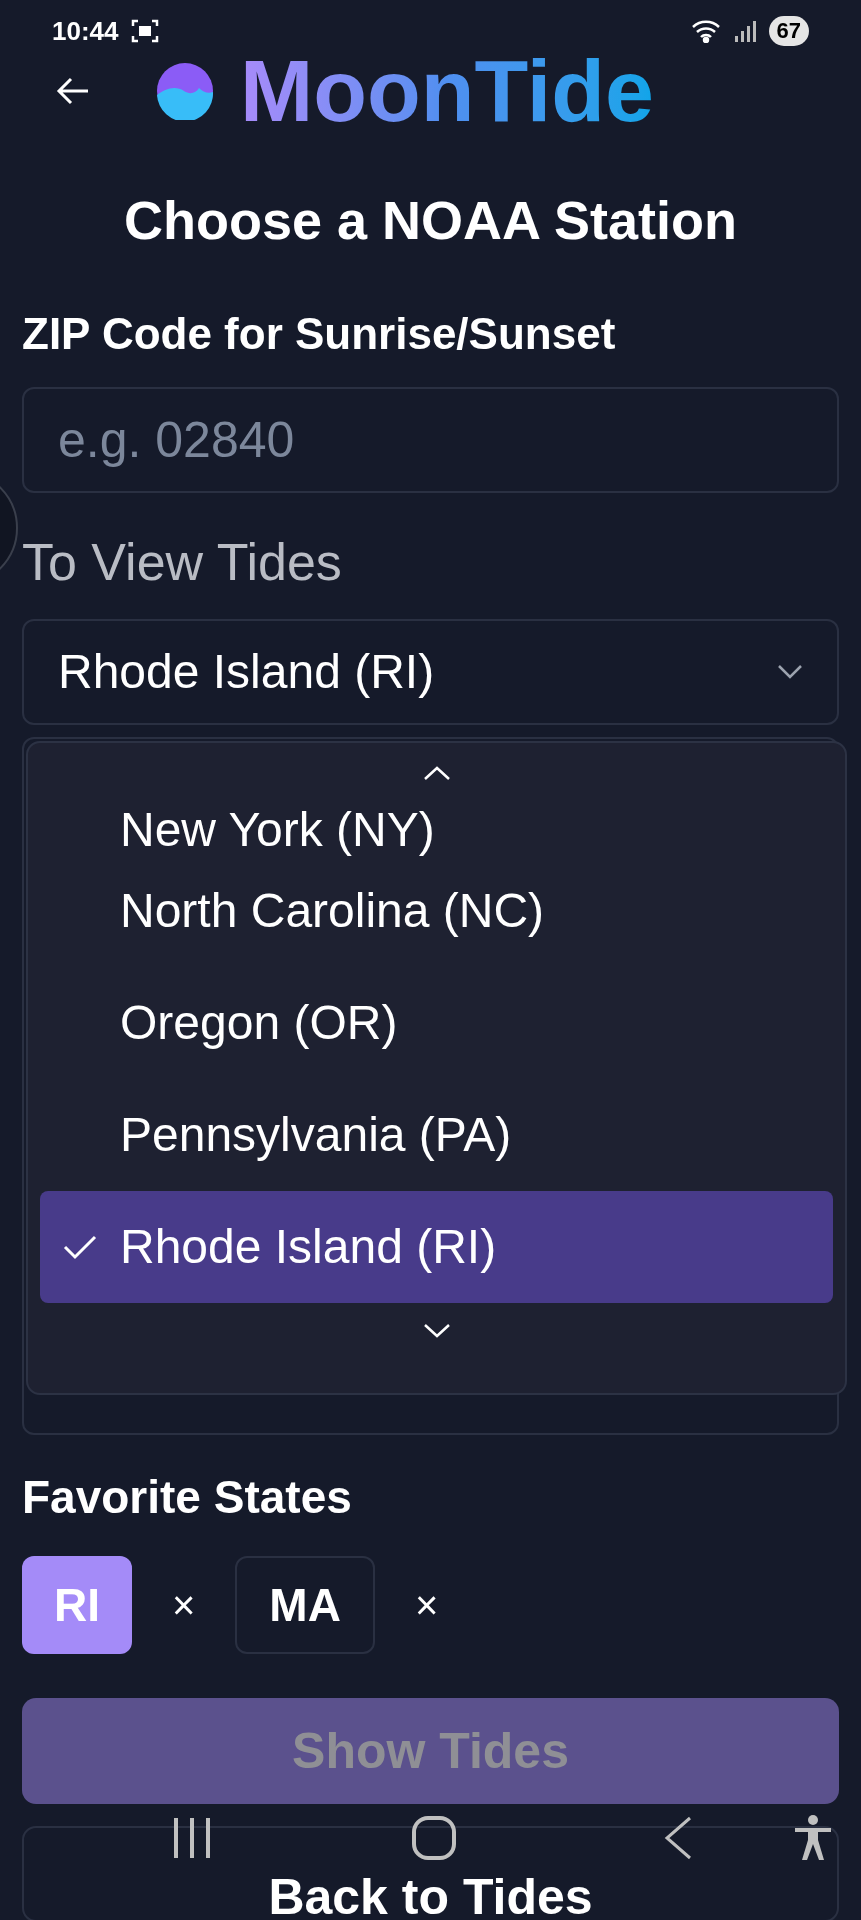 The image size is (861, 1920). Describe the element at coordinates (430, 440) in the screenshot. I see `zip-input-field: e.g. 02840` at that location.